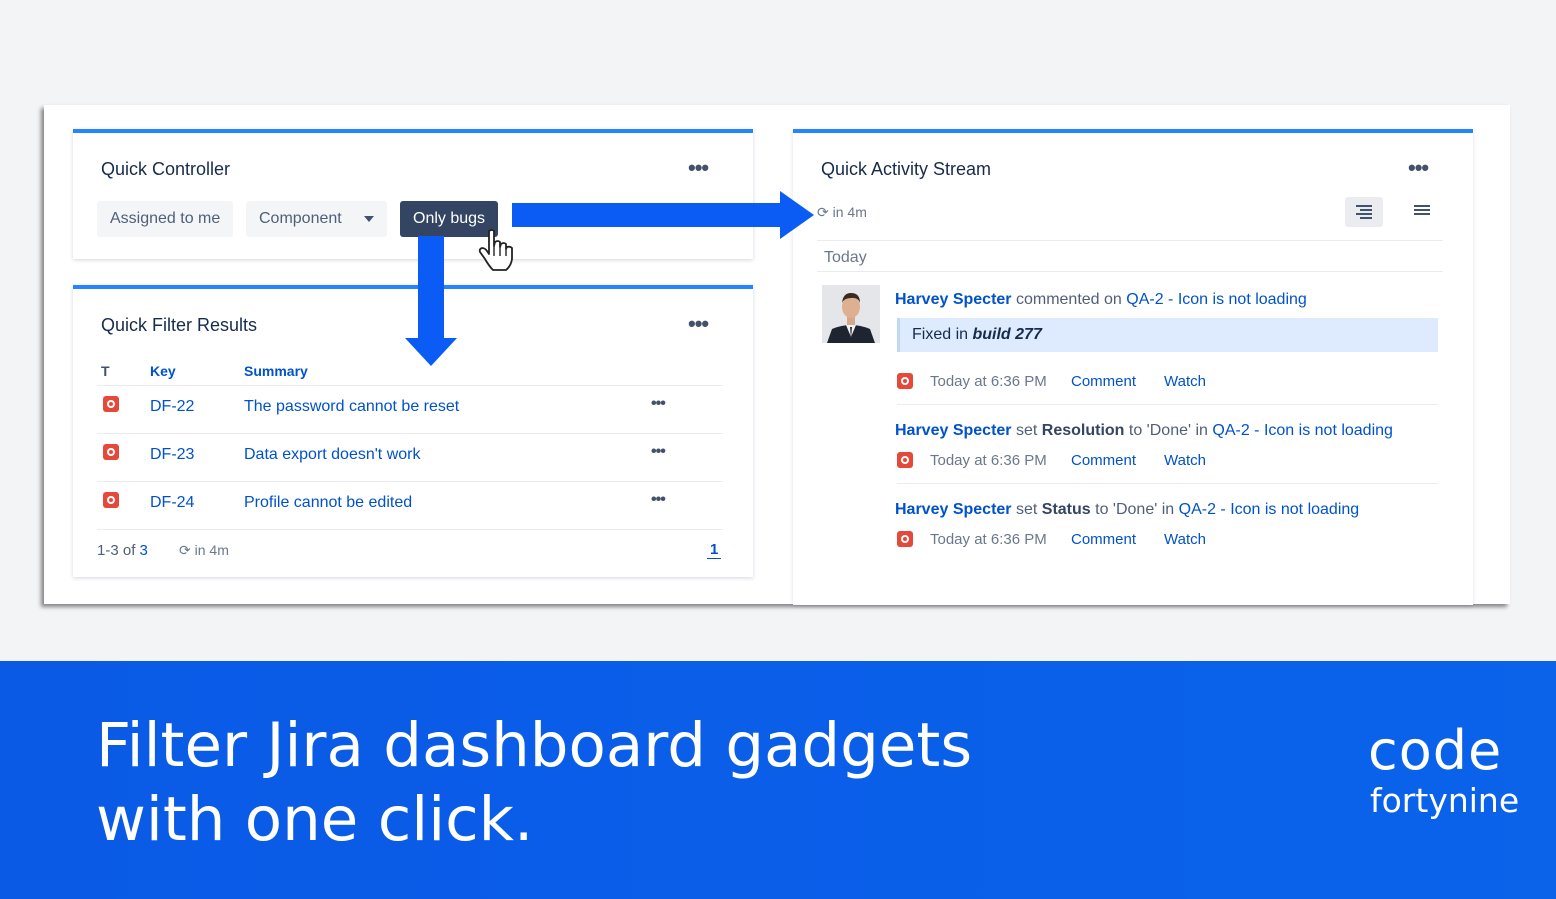 The height and width of the screenshot is (899, 1556). I want to click on avatar, so click(851, 314).